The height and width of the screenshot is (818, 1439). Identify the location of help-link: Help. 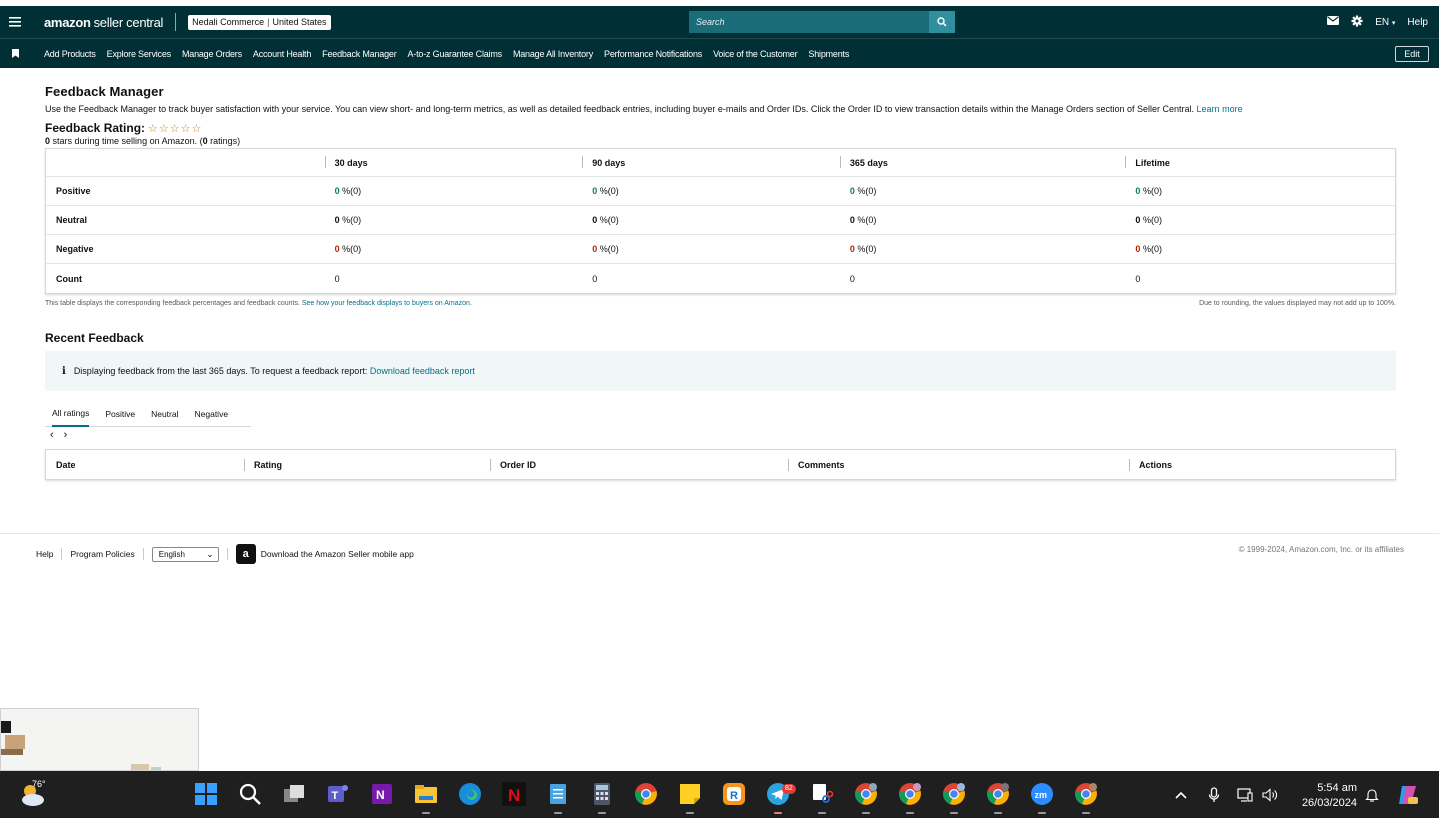
(1417, 22).